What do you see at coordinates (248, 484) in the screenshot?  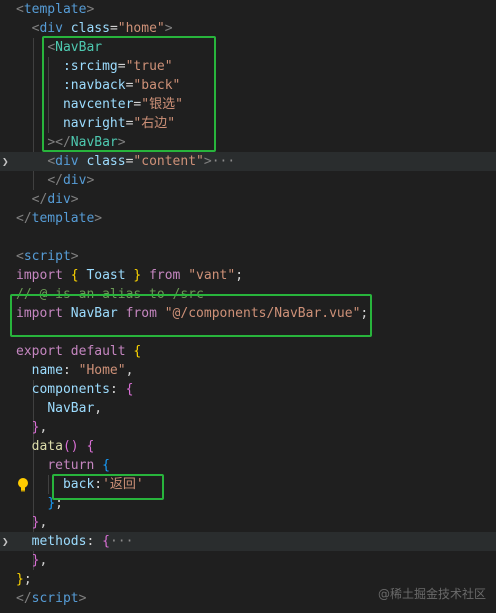 I see `code-line: back:'返回'` at bounding box center [248, 484].